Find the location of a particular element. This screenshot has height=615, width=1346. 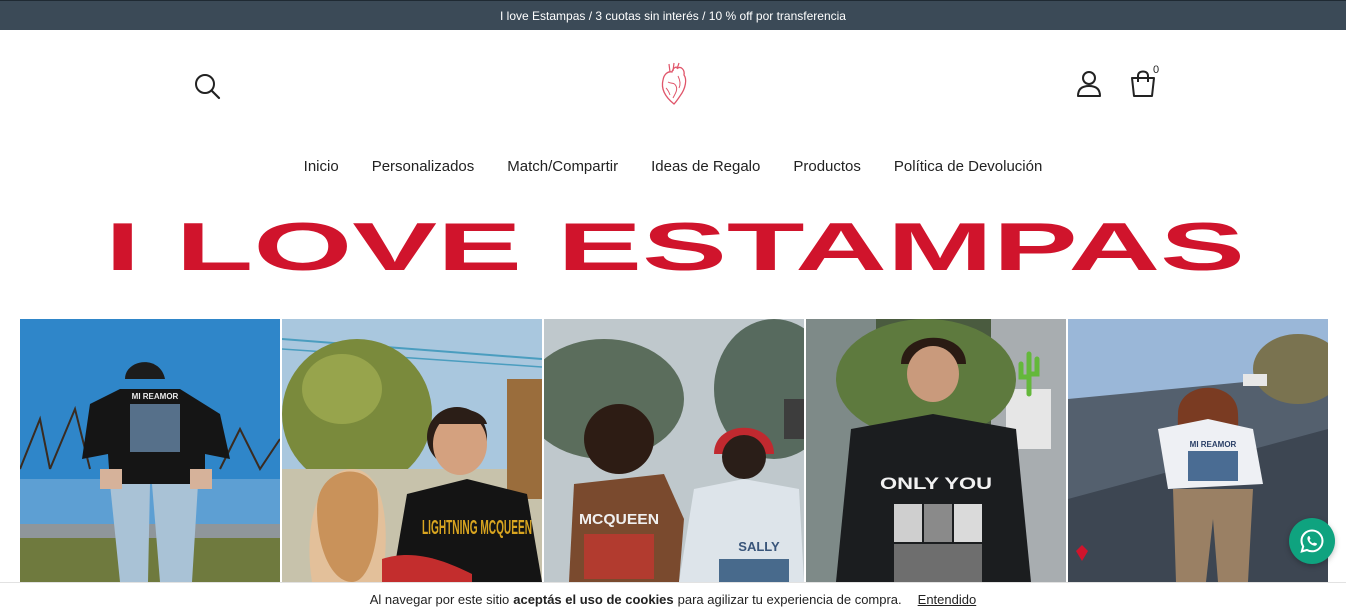

account-button is located at coordinates (1089, 84).